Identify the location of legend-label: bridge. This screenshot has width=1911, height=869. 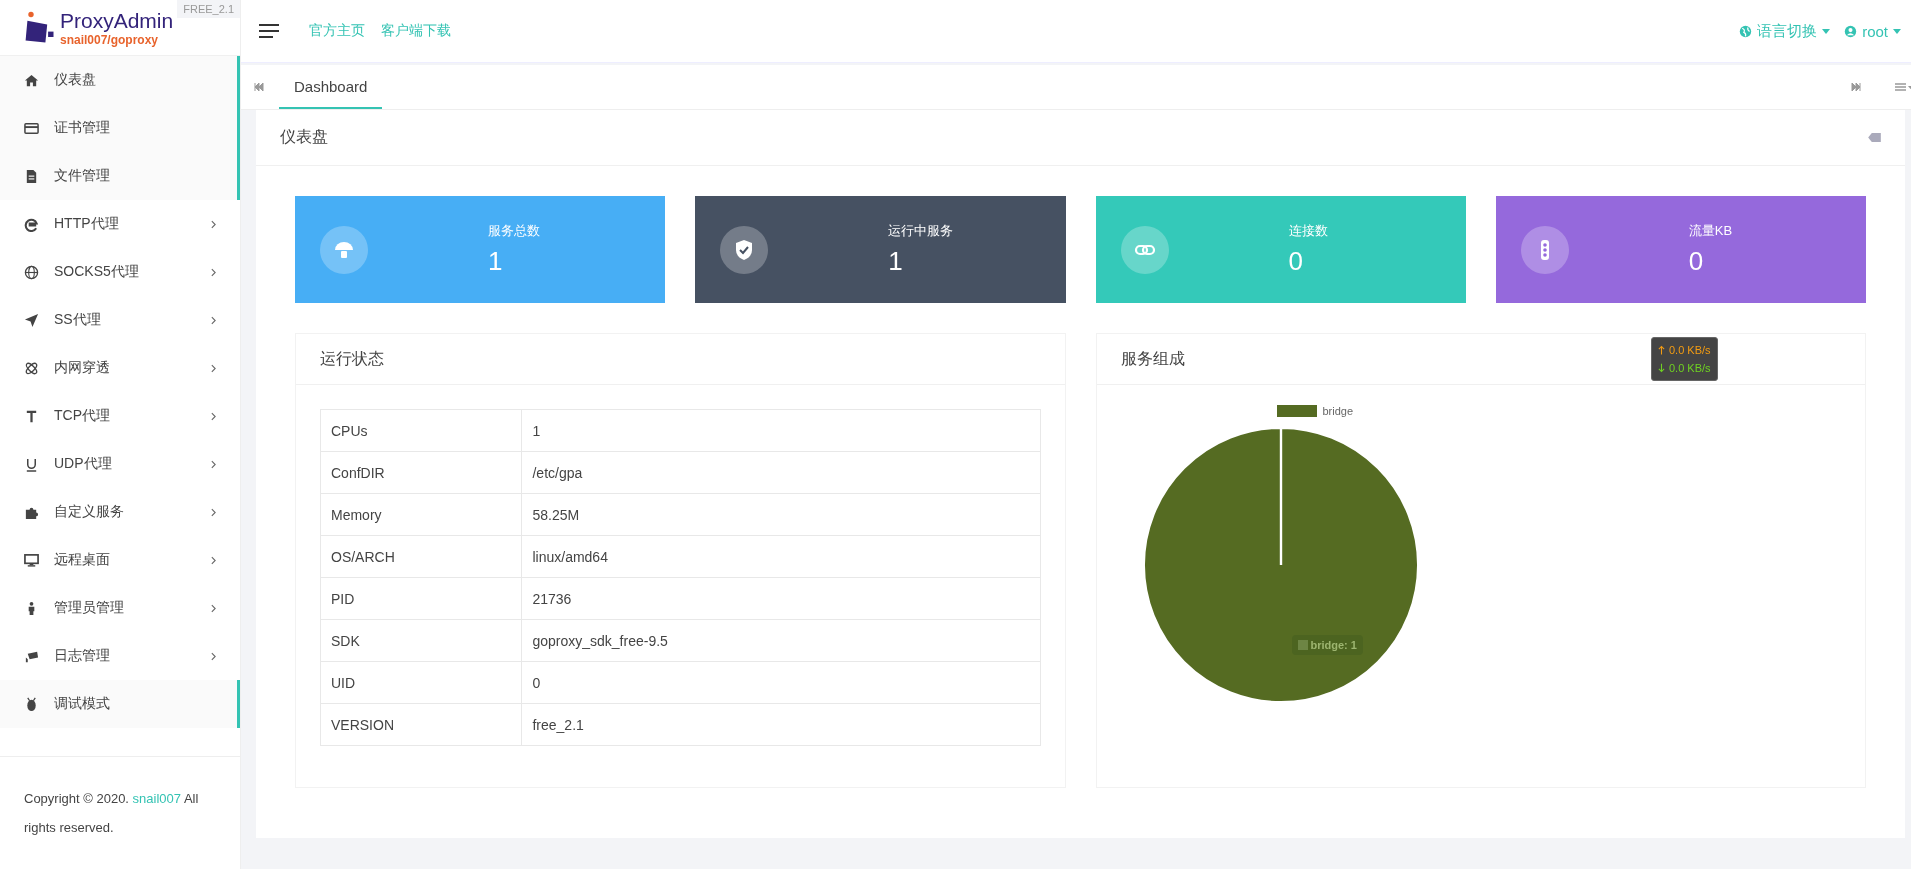
(1338, 411).